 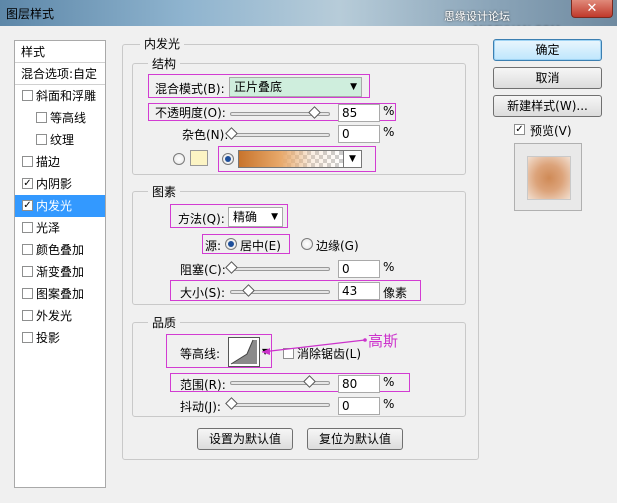 What do you see at coordinates (337, 245) in the screenshot?
I see `source-edge-label: 边缘(G)` at bounding box center [337, 245].